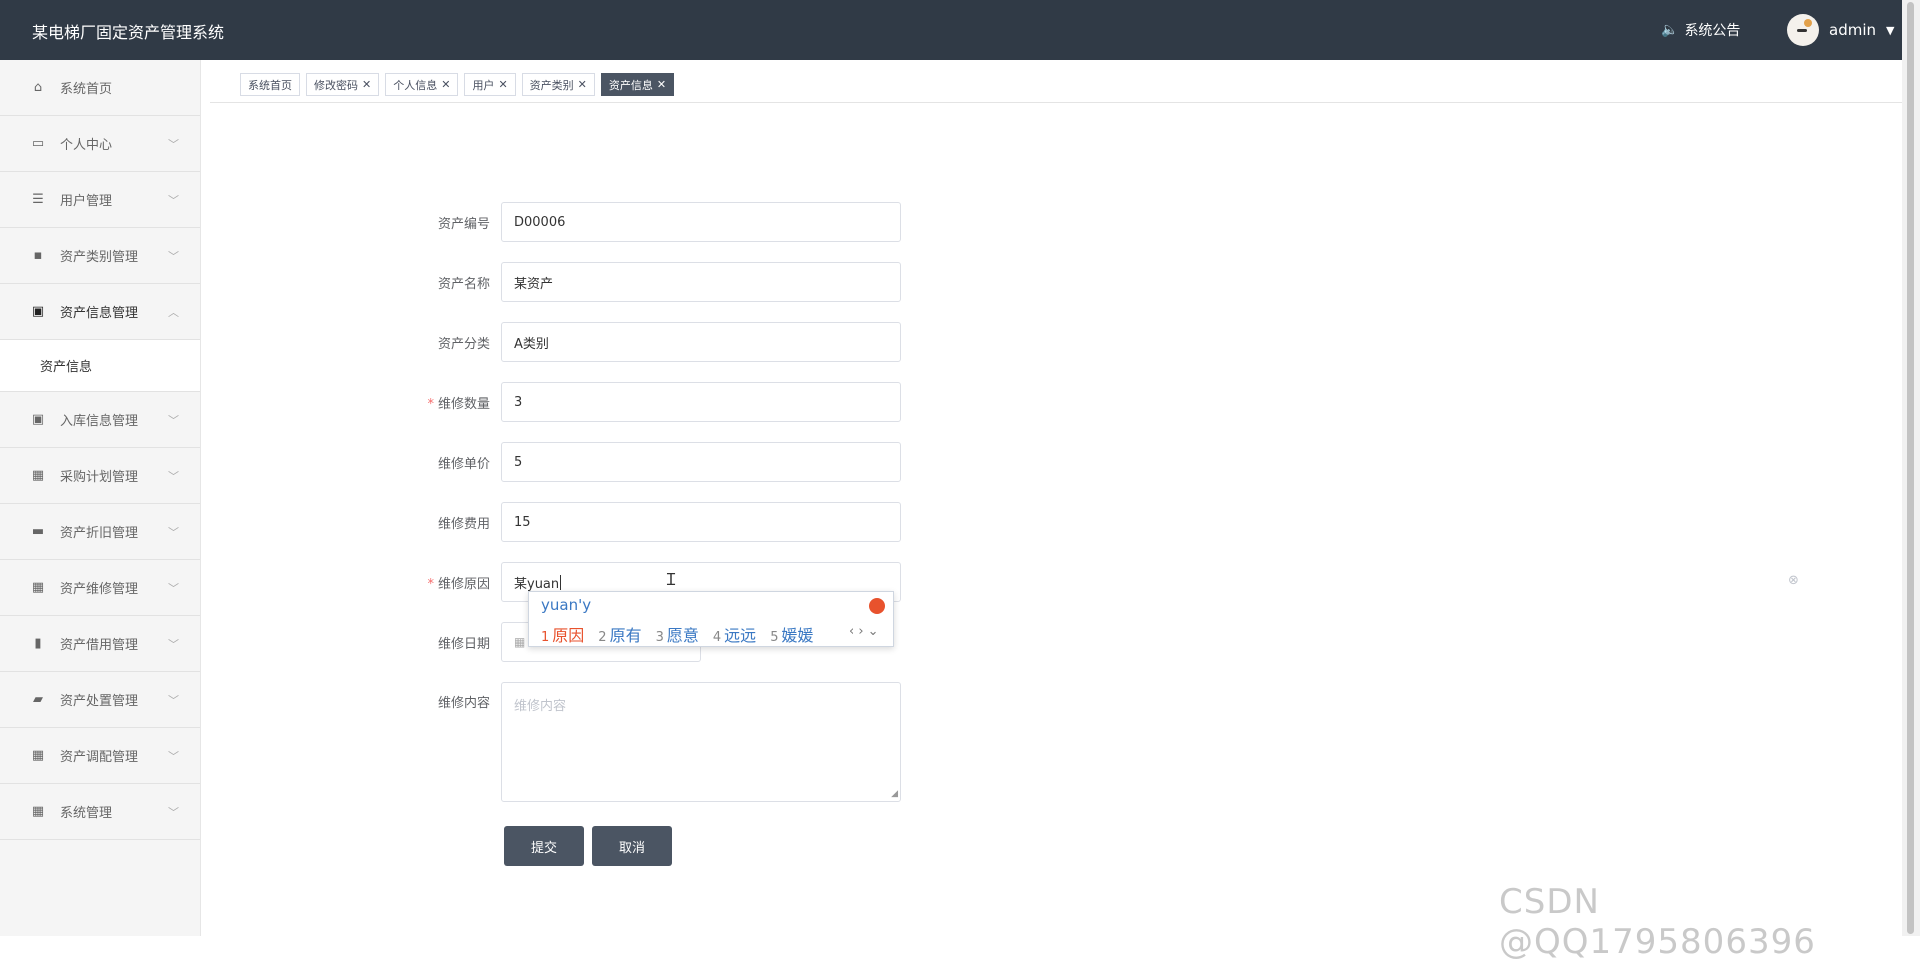 Image resolution: width=1920 pixels, height=962 pixels. Describe the element at coordinates (455, 582) in the screenshot. I see `repair-reason-label: * 维修原因` at that location.